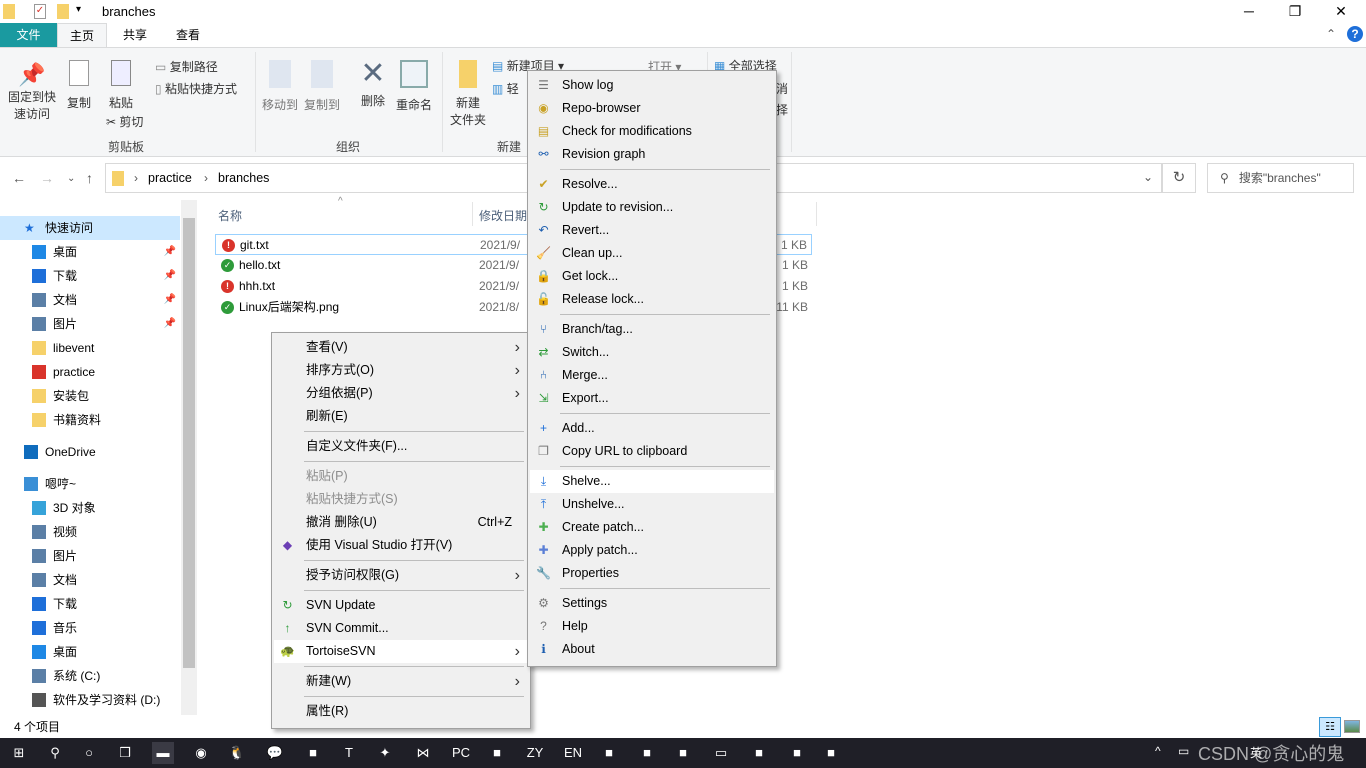 The image size is (1366, 768). Describe the element at coordinates (414, 86) in the screenshot. I see `rename-button: 重命名` at that location.